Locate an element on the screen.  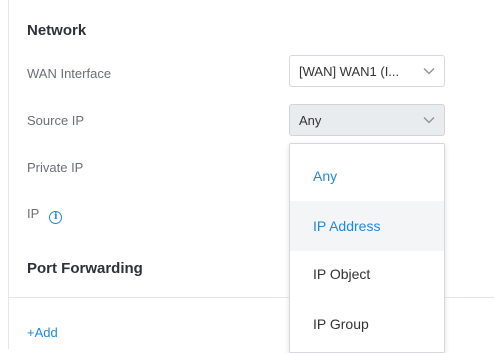
network-section-title: Network is located at coordinates (57, 30).